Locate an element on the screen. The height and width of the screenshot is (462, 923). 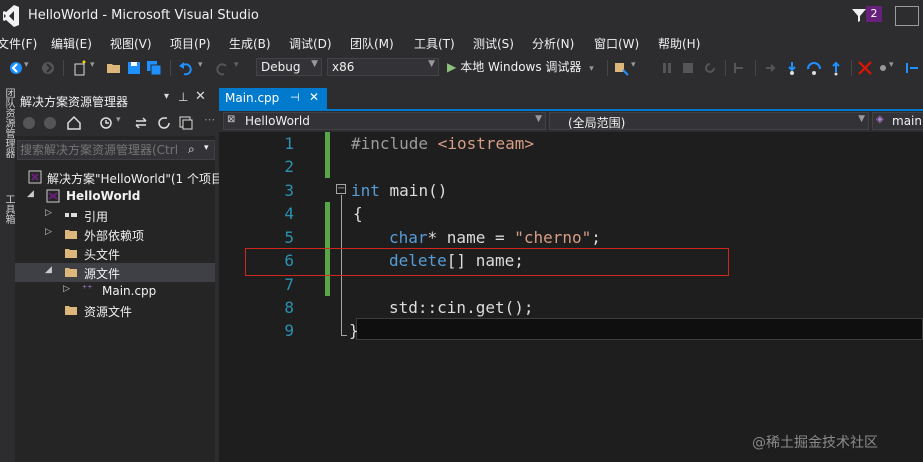
code-text: { is located at coordinates (358, 213).